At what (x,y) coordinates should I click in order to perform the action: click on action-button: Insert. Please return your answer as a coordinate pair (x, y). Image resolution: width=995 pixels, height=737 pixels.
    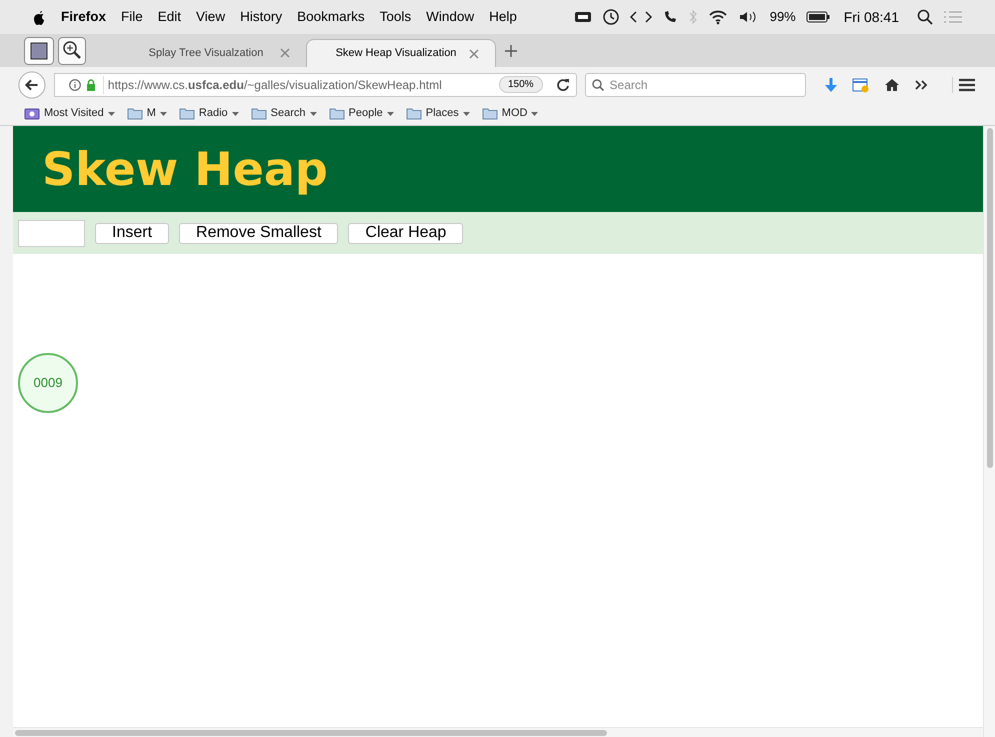
    Looking at the image, I should click on (132, 233).